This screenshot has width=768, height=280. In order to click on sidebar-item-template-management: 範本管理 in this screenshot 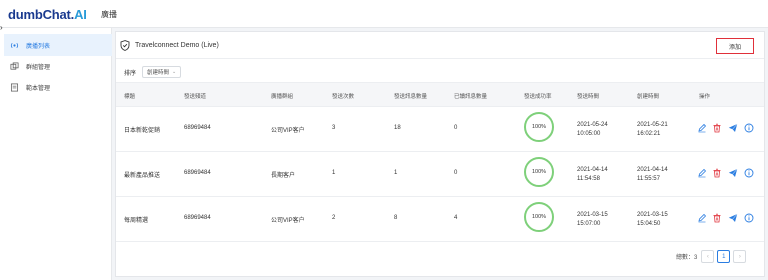, I will do `click(58, 87)`.